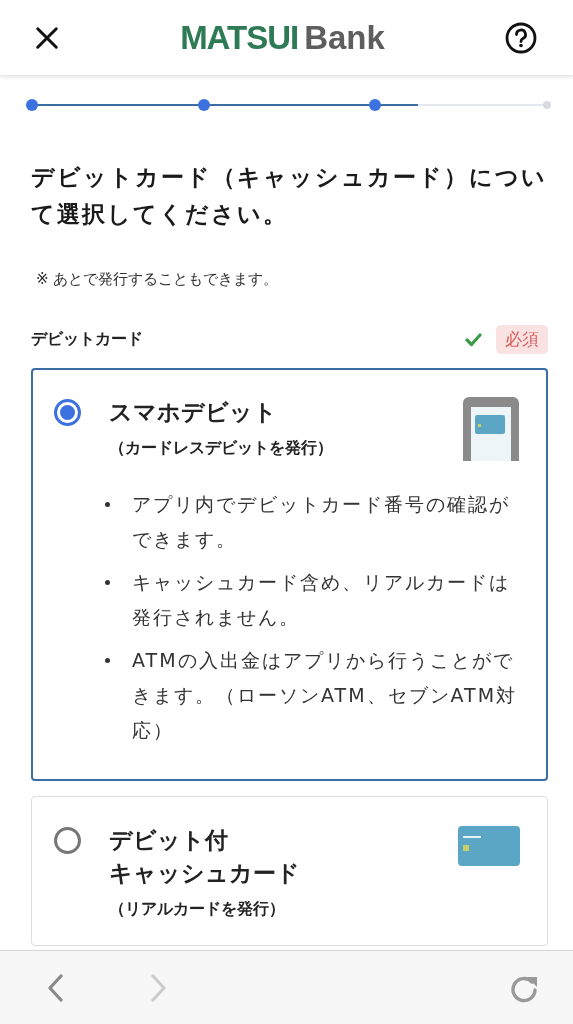 The image size is (573, 1024). What do you see at coordinates (221, 448) in the screenshot?
I see `option-subtitle: （カードレスデビットを発行）` at bounding box center [221, 448].